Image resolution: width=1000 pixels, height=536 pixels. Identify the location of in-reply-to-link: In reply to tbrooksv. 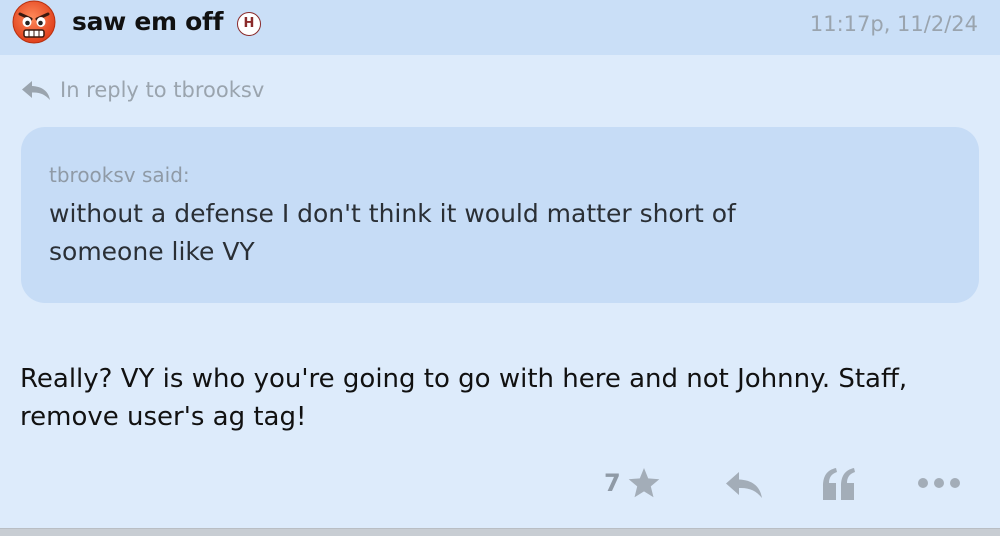
(142, 90).